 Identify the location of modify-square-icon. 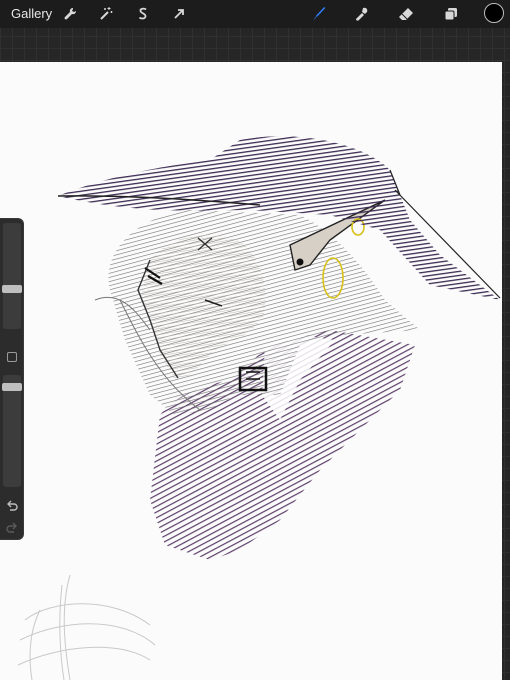
(12, 357).